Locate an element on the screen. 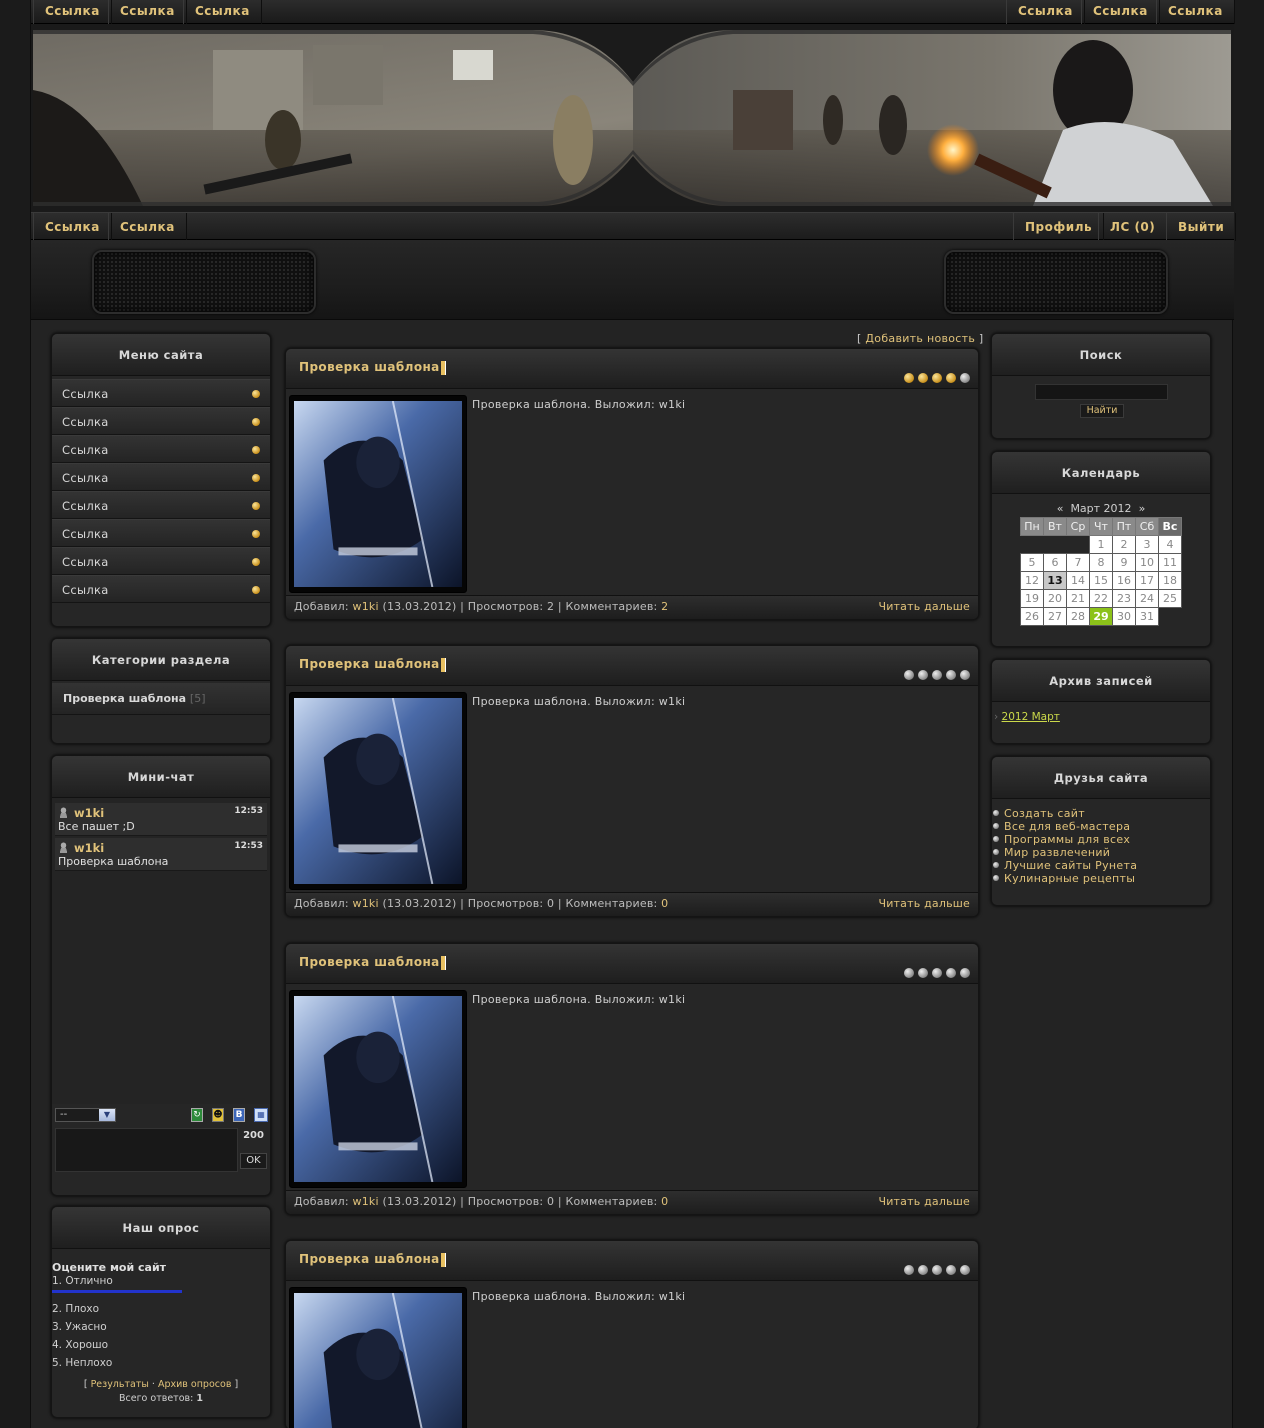 The image size is (1264, 1428). top-nav-link-5: Ссылка is located at coordinates (1120, 12).